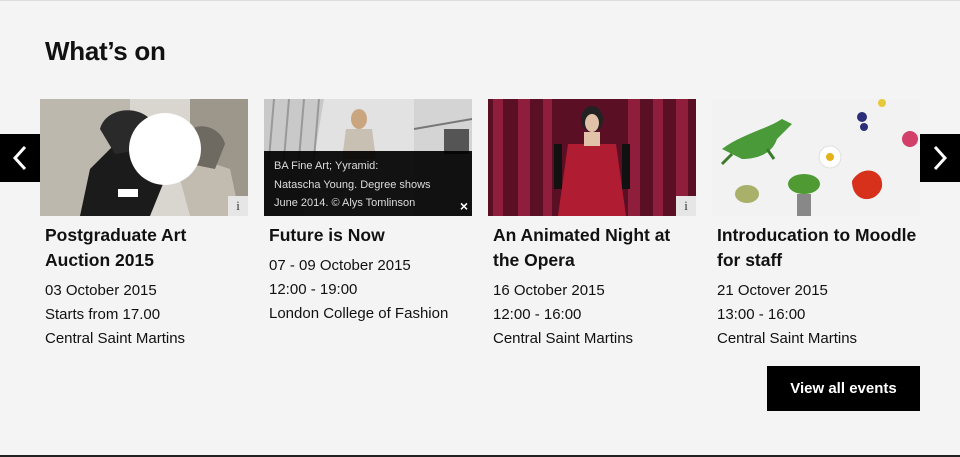 The height and width of the screenshot is (457, 960). Describe the element at coordinates (818, 248) in the screenshot. I see `event-title: Introducation to Moodle for staff` at that location.